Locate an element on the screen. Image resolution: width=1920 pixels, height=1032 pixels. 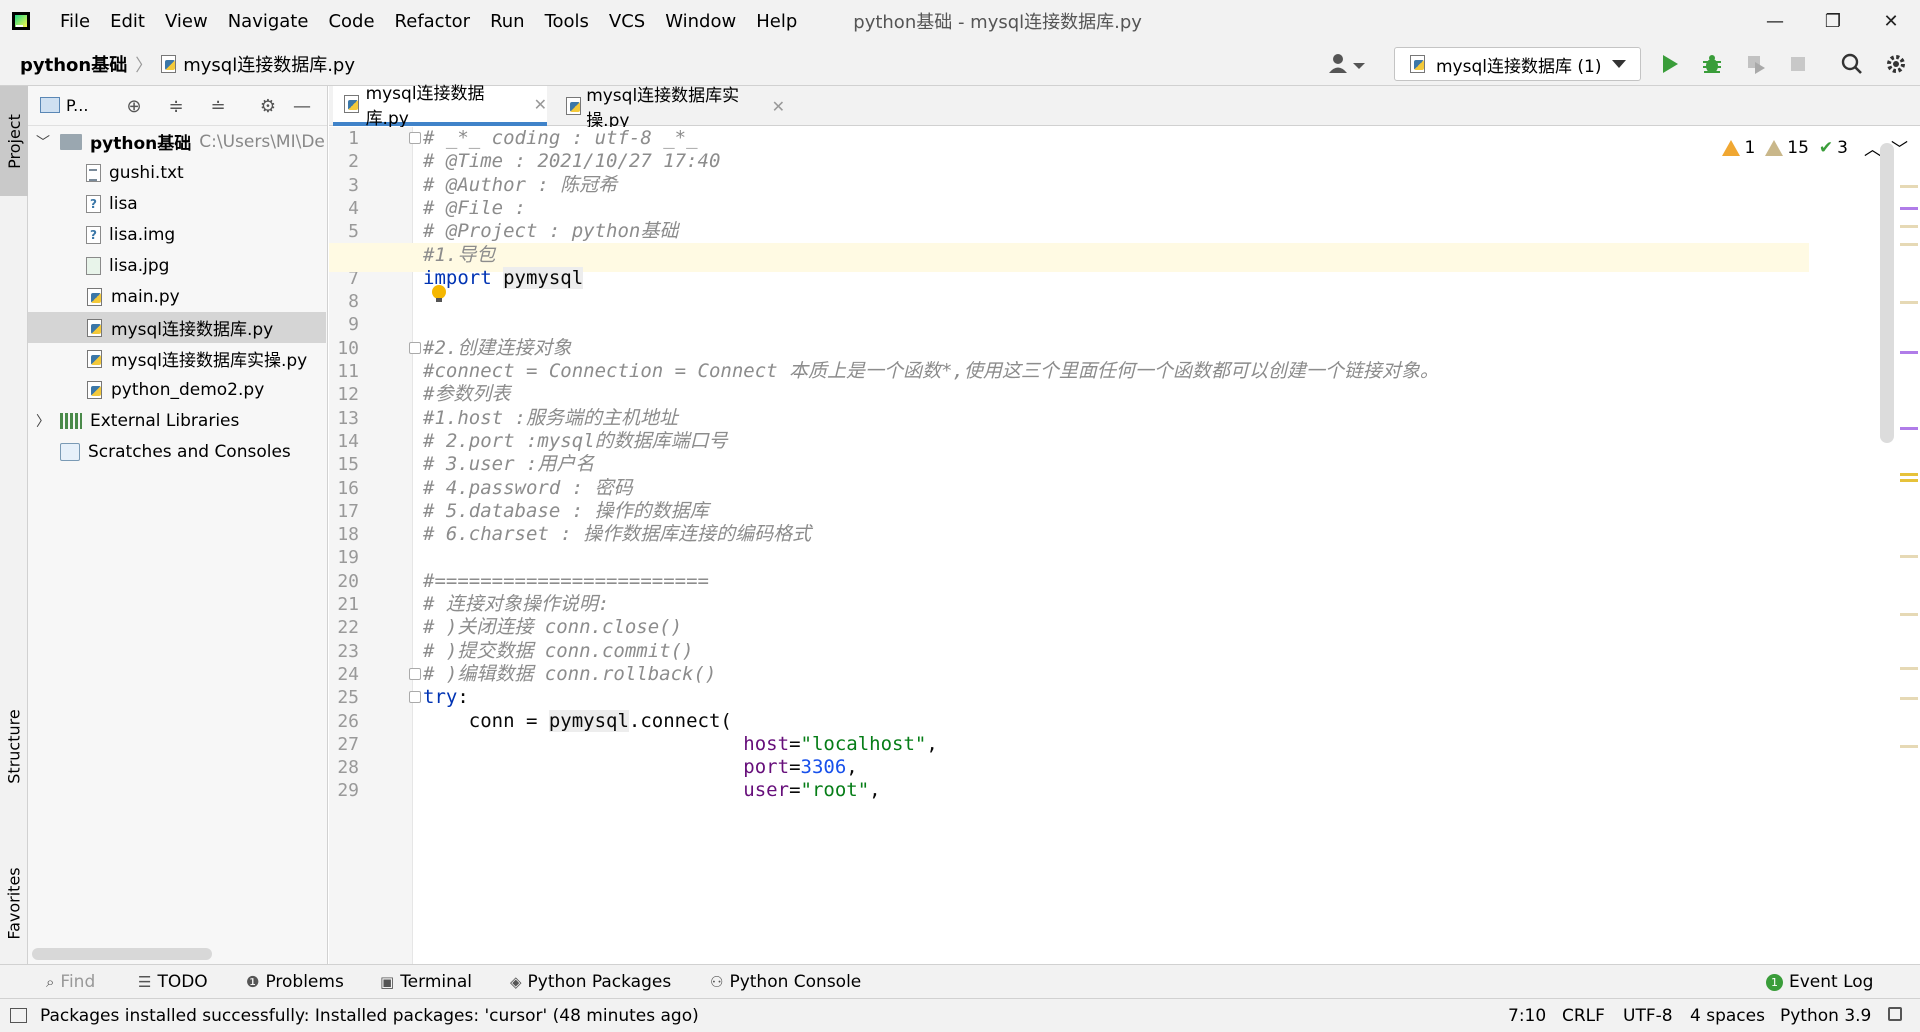
line-separator: CRLF is located at coordinates (1583, 1016).